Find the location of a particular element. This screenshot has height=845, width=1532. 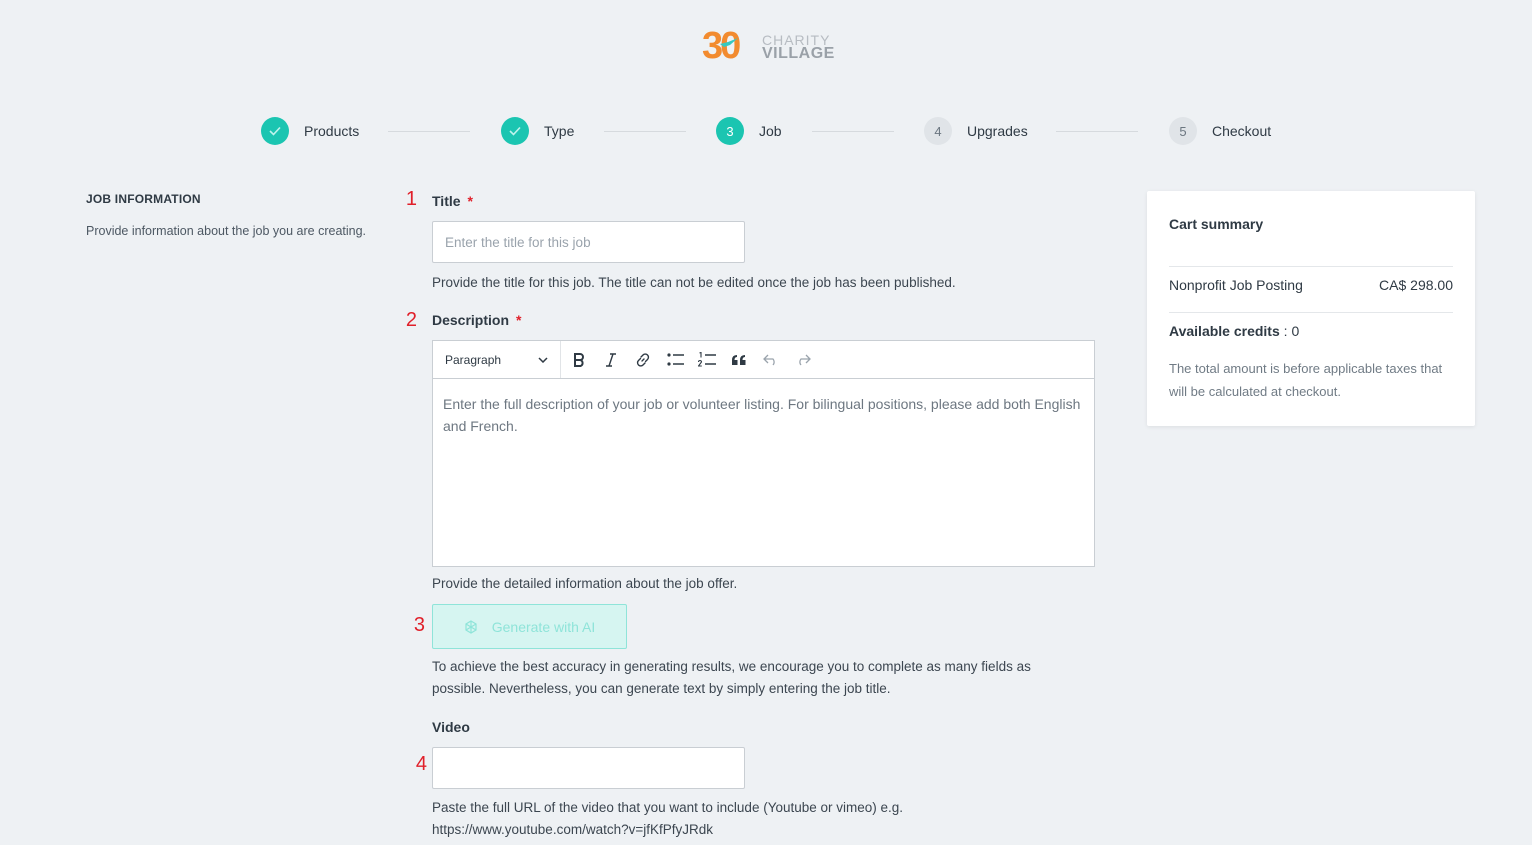

editor-toolbar: Paragraph is located at coordinates (763, 360).